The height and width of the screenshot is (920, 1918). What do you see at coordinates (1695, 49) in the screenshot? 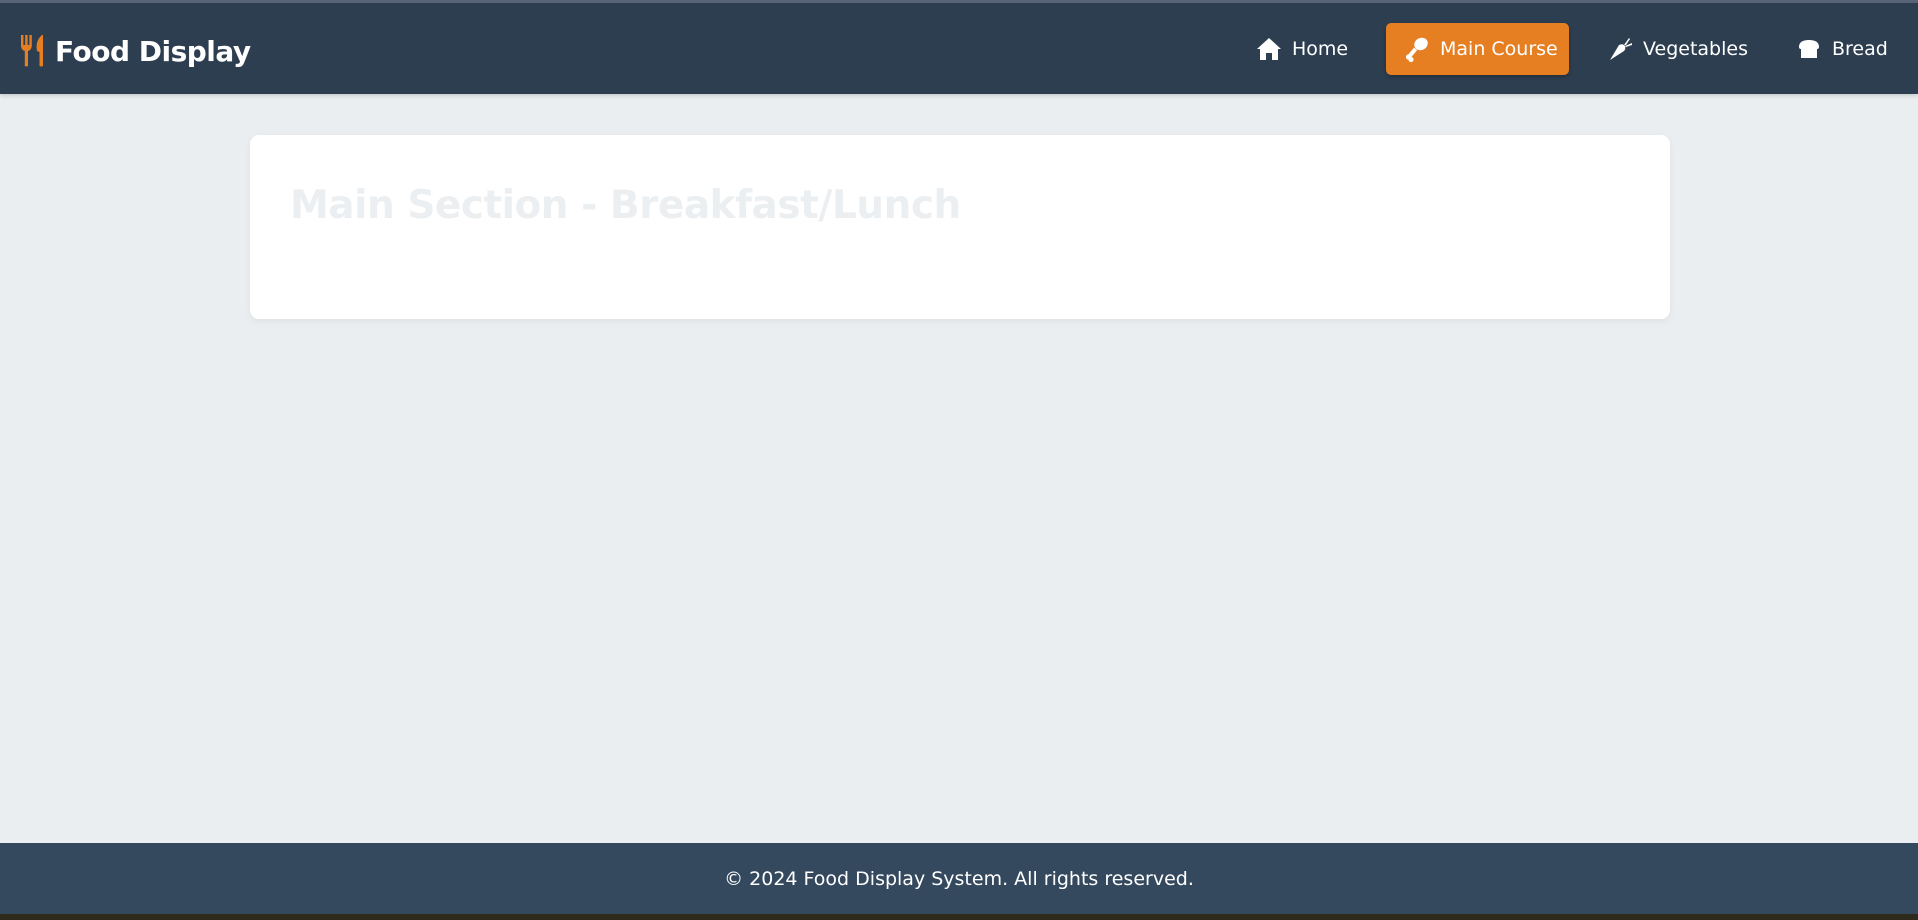
I see `nav-vegetables-label: Vegetables` at bounding box center [1695, 49].